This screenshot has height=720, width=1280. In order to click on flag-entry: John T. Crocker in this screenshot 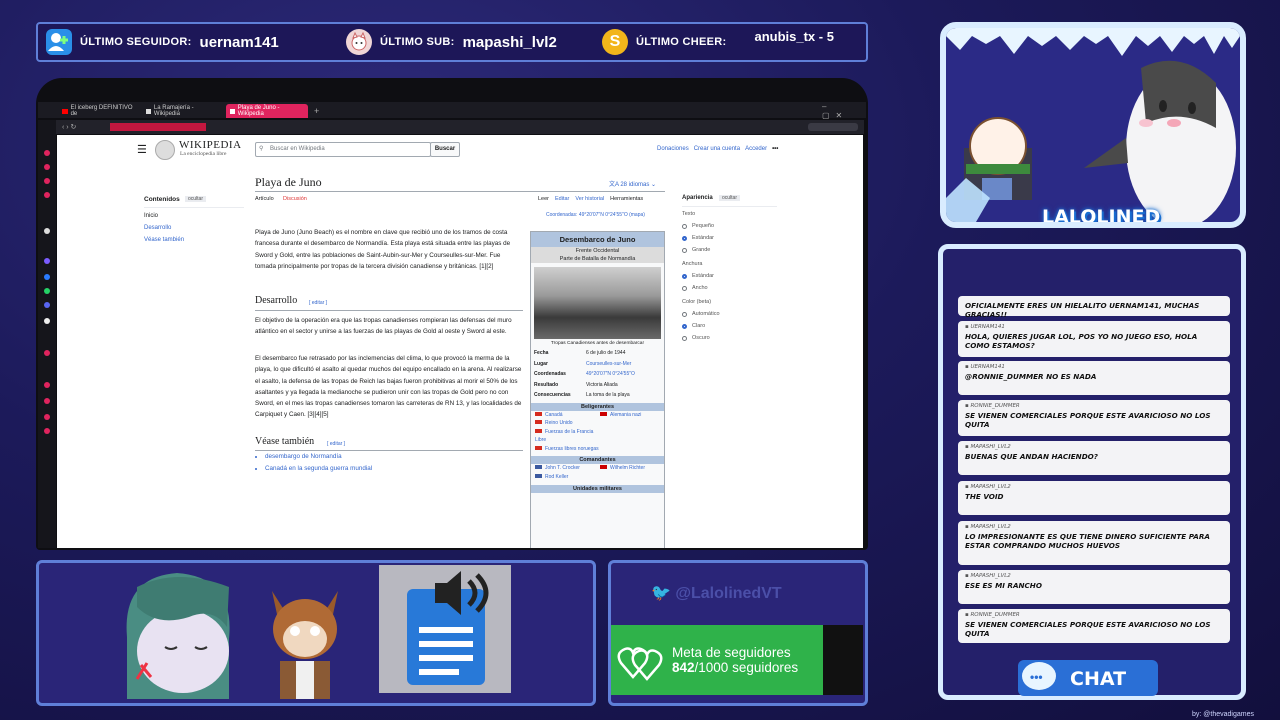, I will do `click(567, 468)`.